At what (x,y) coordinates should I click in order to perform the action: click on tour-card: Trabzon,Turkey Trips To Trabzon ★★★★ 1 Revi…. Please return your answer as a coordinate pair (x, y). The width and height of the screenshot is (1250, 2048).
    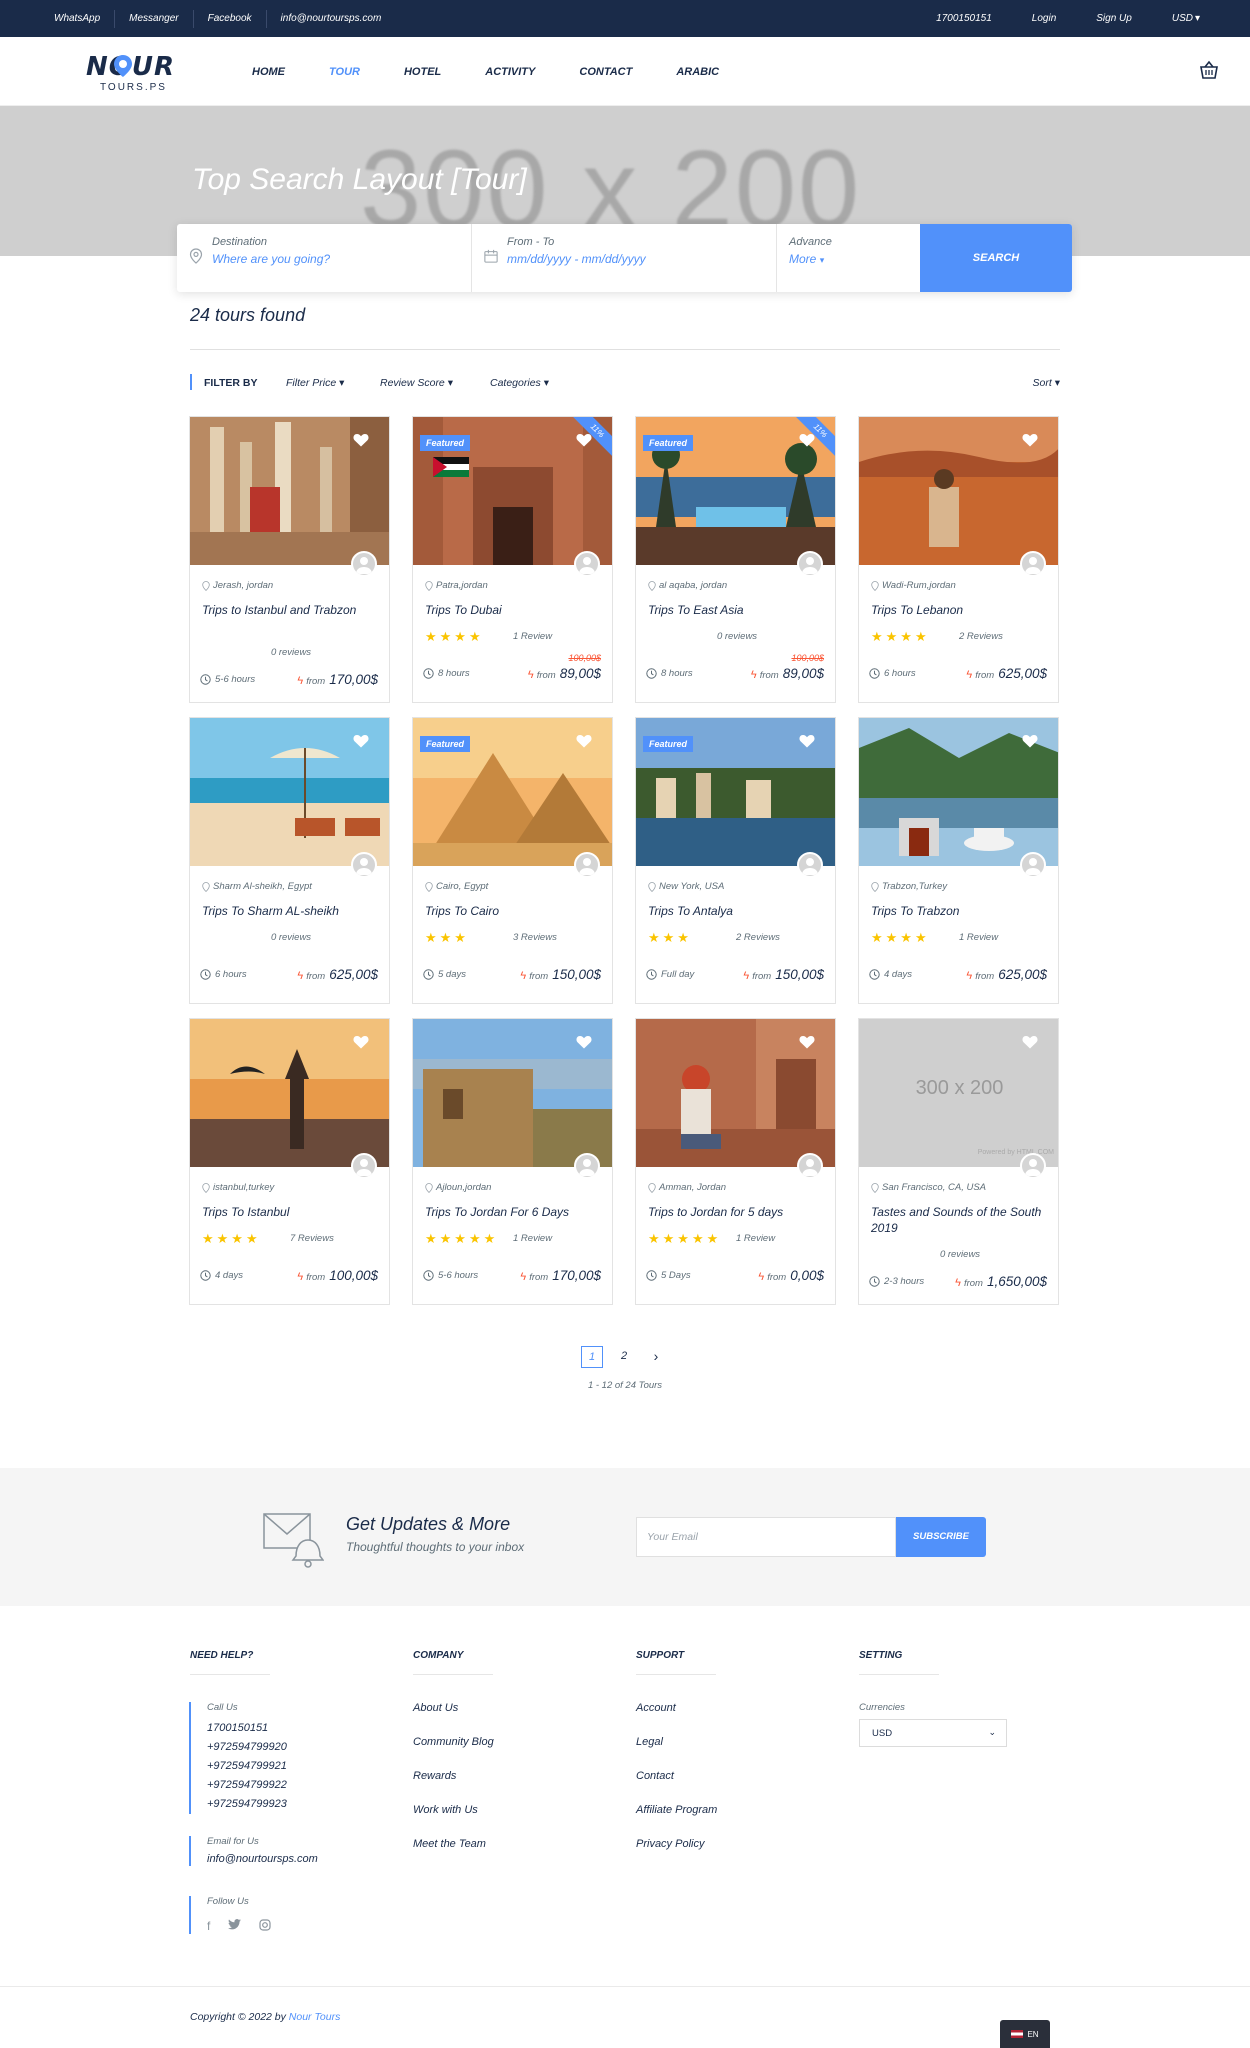
    Looking at the image, I should click on (958, 860).